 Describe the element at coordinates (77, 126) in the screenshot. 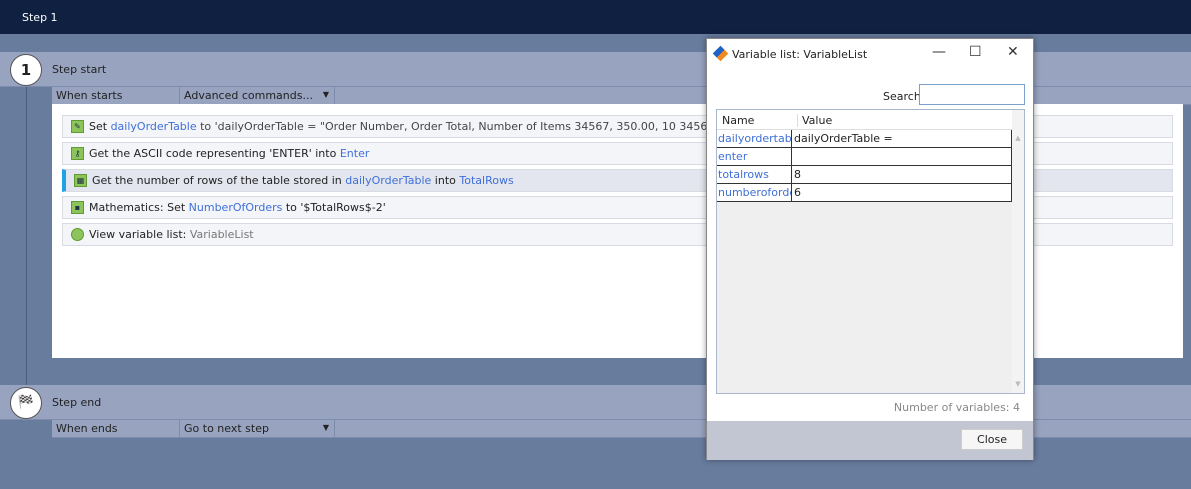

I see `pencil-icon: ✎` at that location.